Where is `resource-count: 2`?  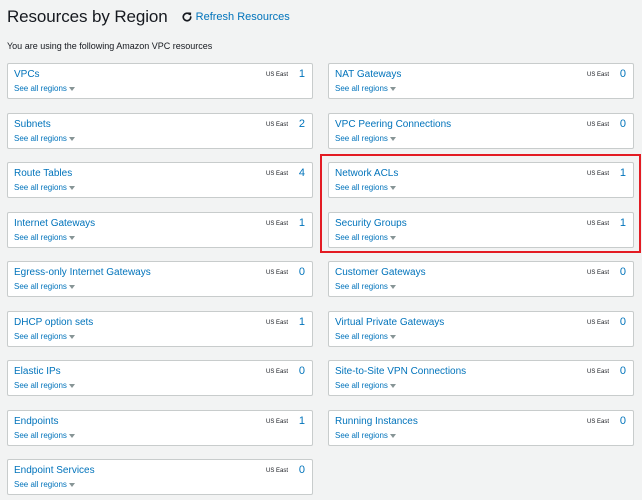
resource-count: 2 is located at coordinates (302, 124).